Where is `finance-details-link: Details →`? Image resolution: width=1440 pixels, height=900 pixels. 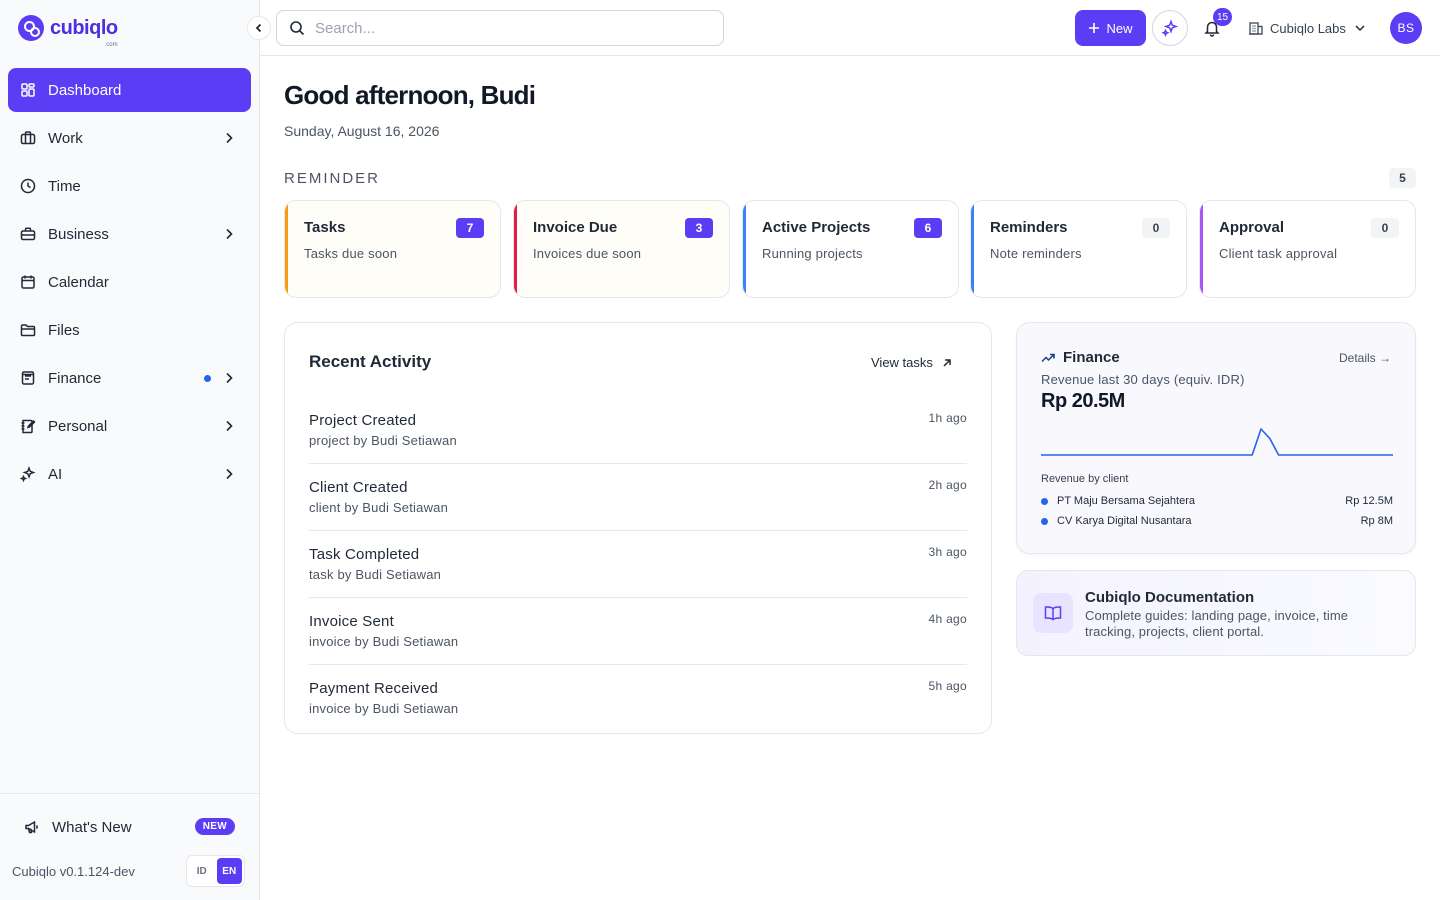
finance-details-link: Details → is located at coordinates (1365, 358).